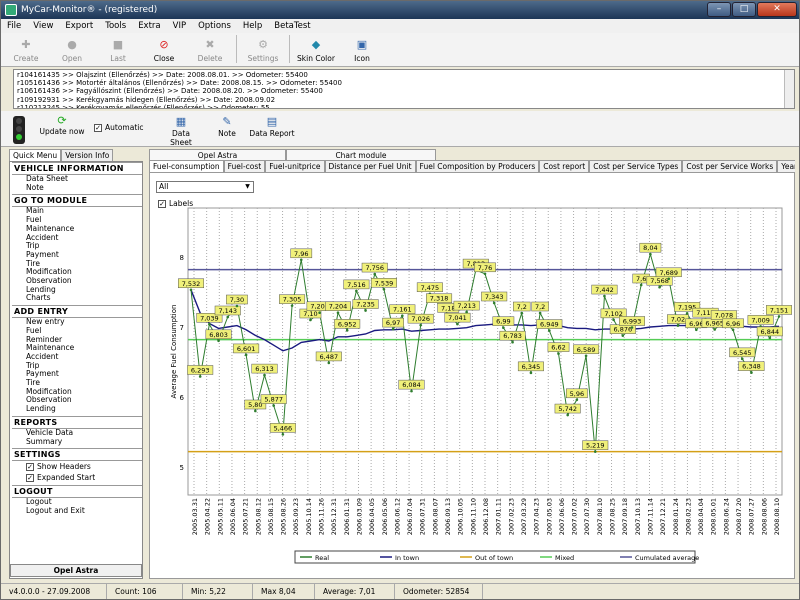  Describe the element at coordinates (477, 166) in the screenshot. I see `tab-fuel-composition-by-producers: Fuel Composition by Producers` at that location.